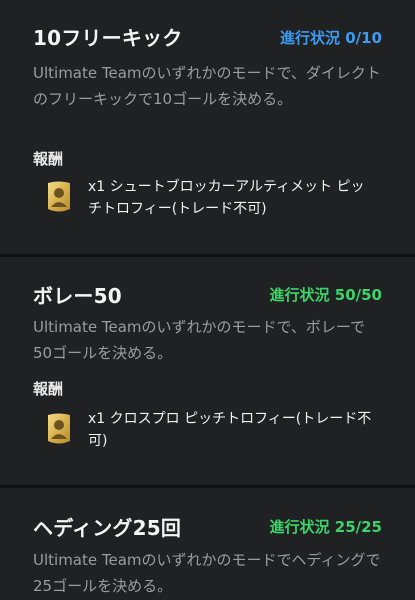  I want to click on objective-title: ボレー50, so click(77, 296).